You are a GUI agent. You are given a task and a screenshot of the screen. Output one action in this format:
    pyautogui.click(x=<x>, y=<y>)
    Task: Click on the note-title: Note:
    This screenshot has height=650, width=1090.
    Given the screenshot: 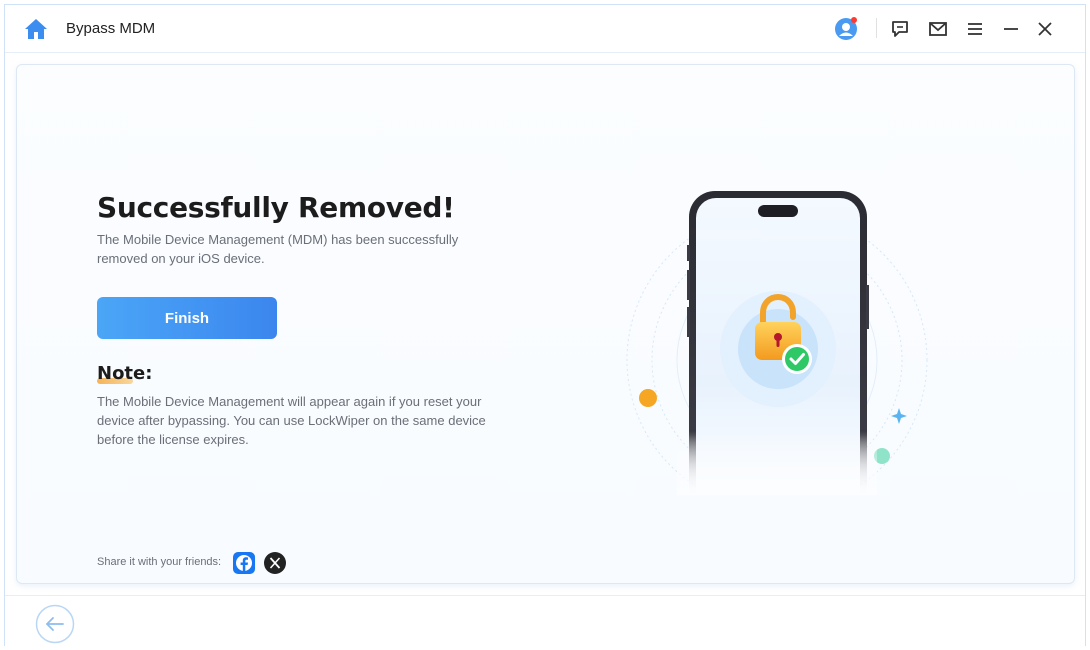 What is the action you would take?
    pyautogui.click(x=125, y=373)
    